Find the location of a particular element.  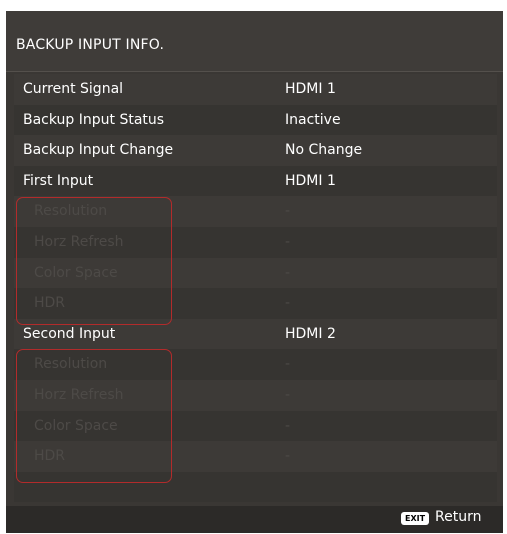

row-second-hdr: HDR - is located at coordinates (255, 456).